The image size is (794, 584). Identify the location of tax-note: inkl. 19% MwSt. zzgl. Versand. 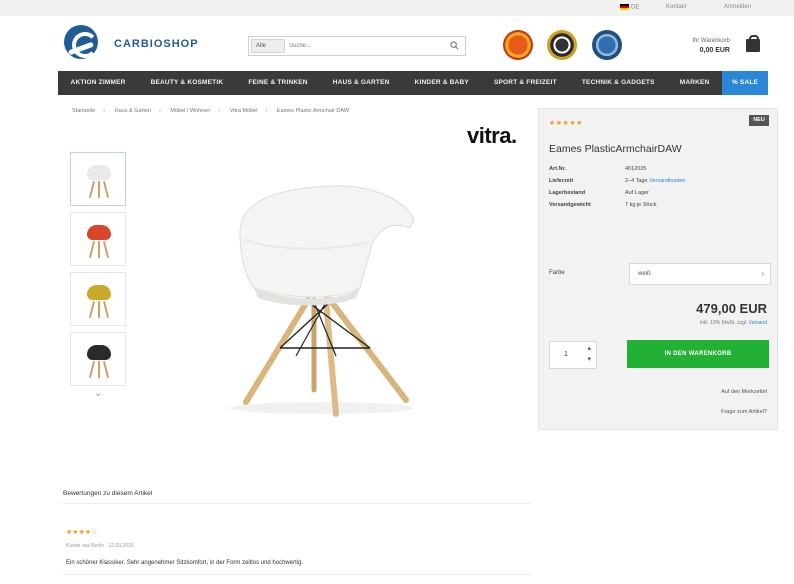
(733, 323).